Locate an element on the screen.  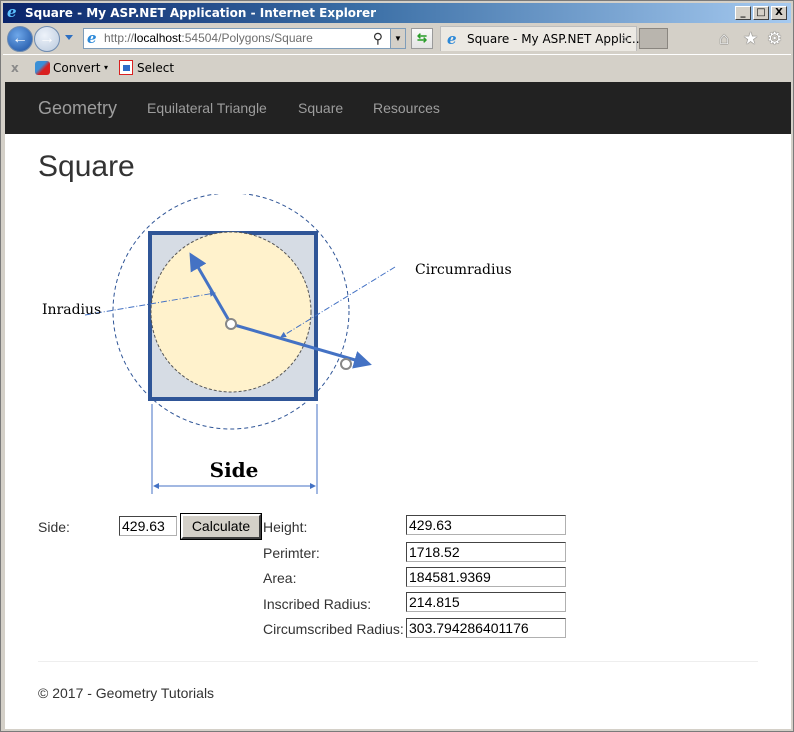
new-tab-button is located at coordinates (653, 38).